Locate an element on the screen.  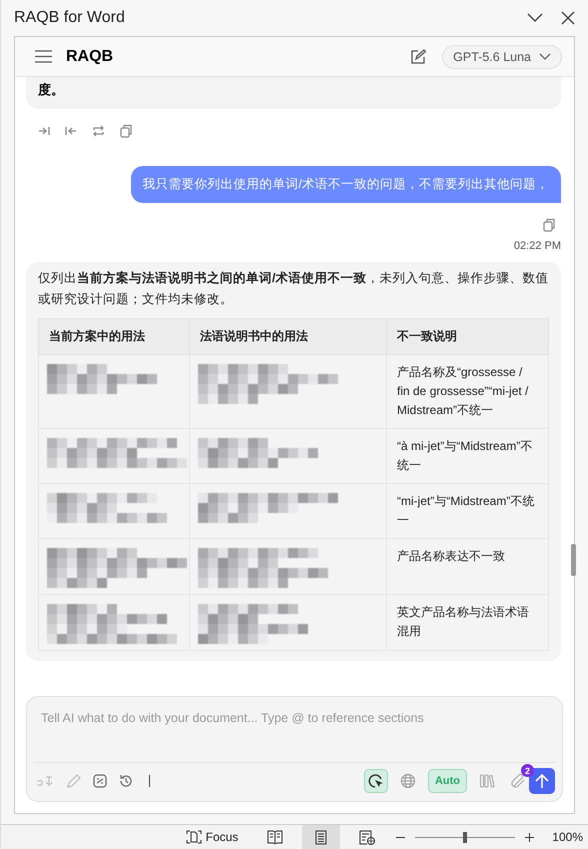
cursor-click-icon is located at coordinates (376, 781).